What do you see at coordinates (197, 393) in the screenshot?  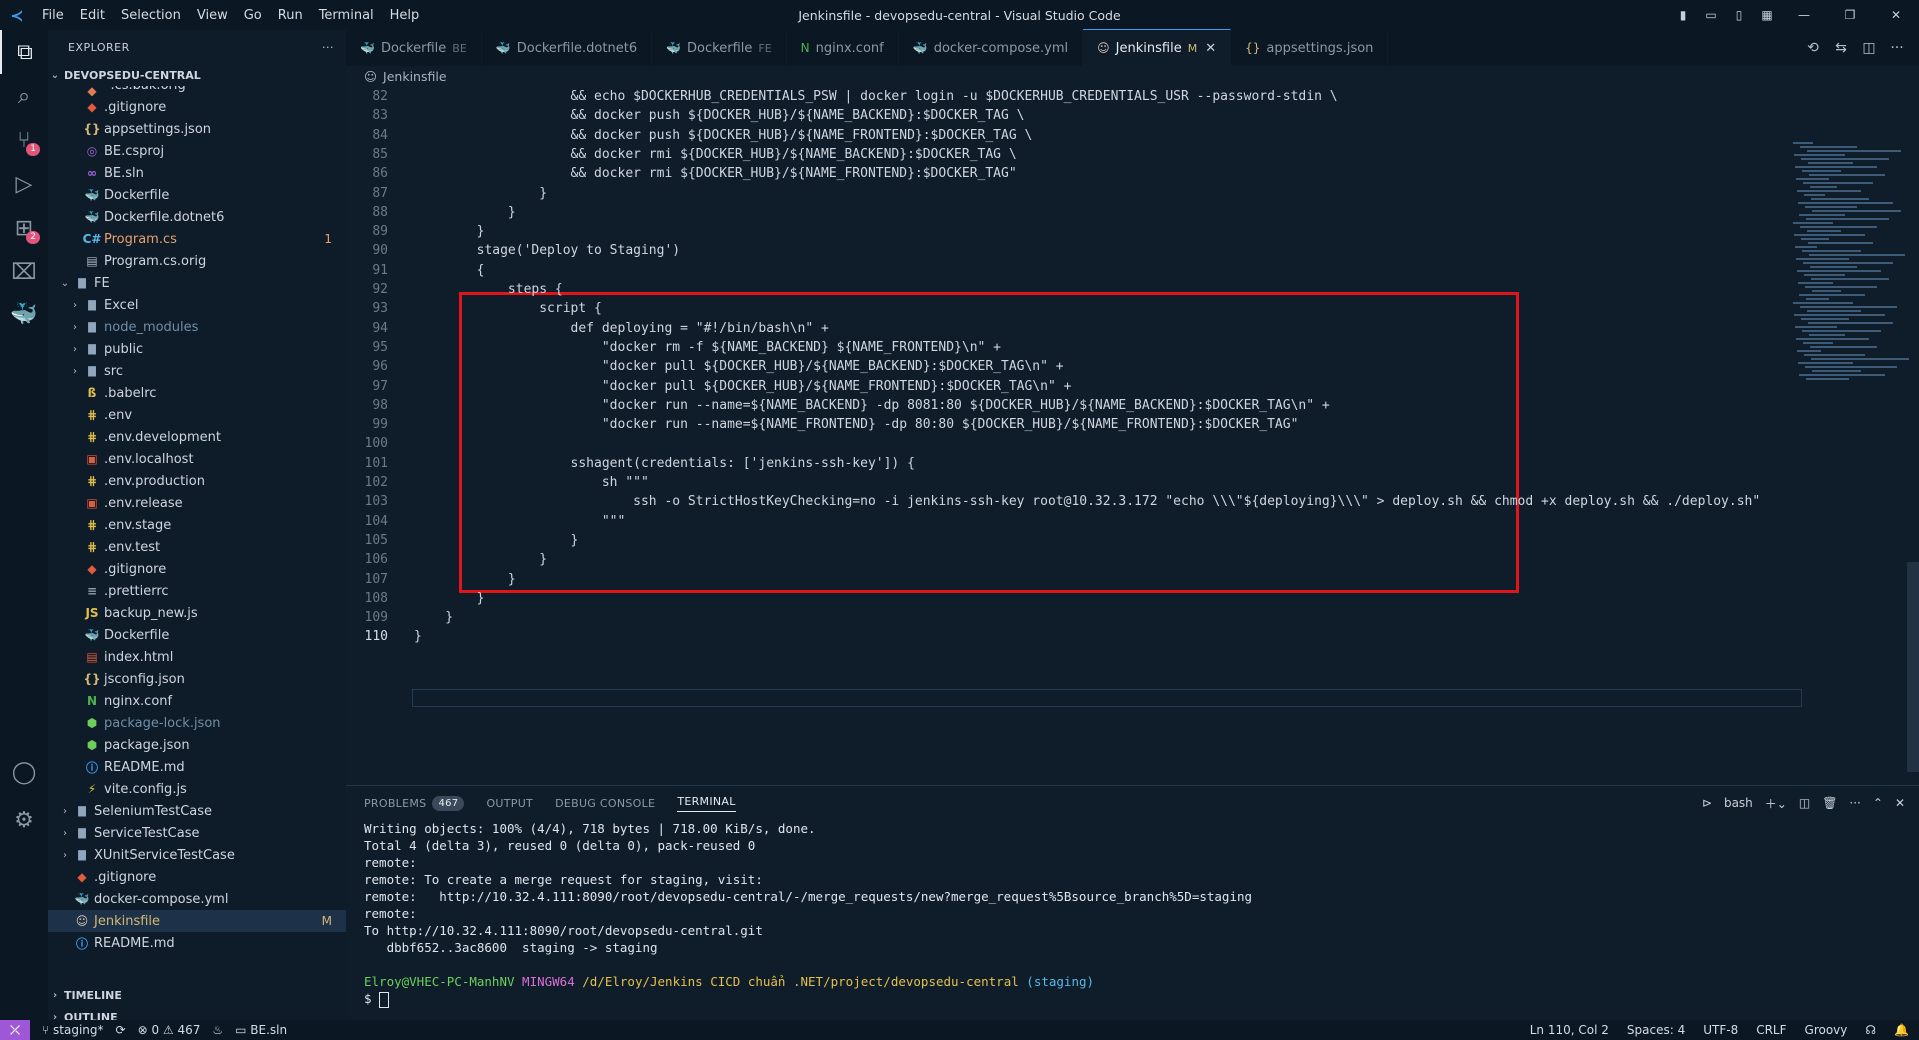 I see `file-item: ß .babelrc` at bounding box center [197, 393].